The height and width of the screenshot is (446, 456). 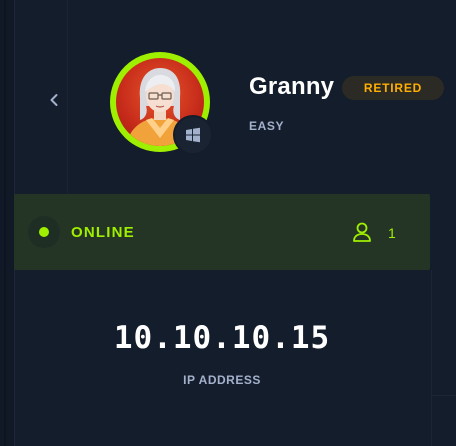 I want to click on windows-icon, so click(x=193, y=135).